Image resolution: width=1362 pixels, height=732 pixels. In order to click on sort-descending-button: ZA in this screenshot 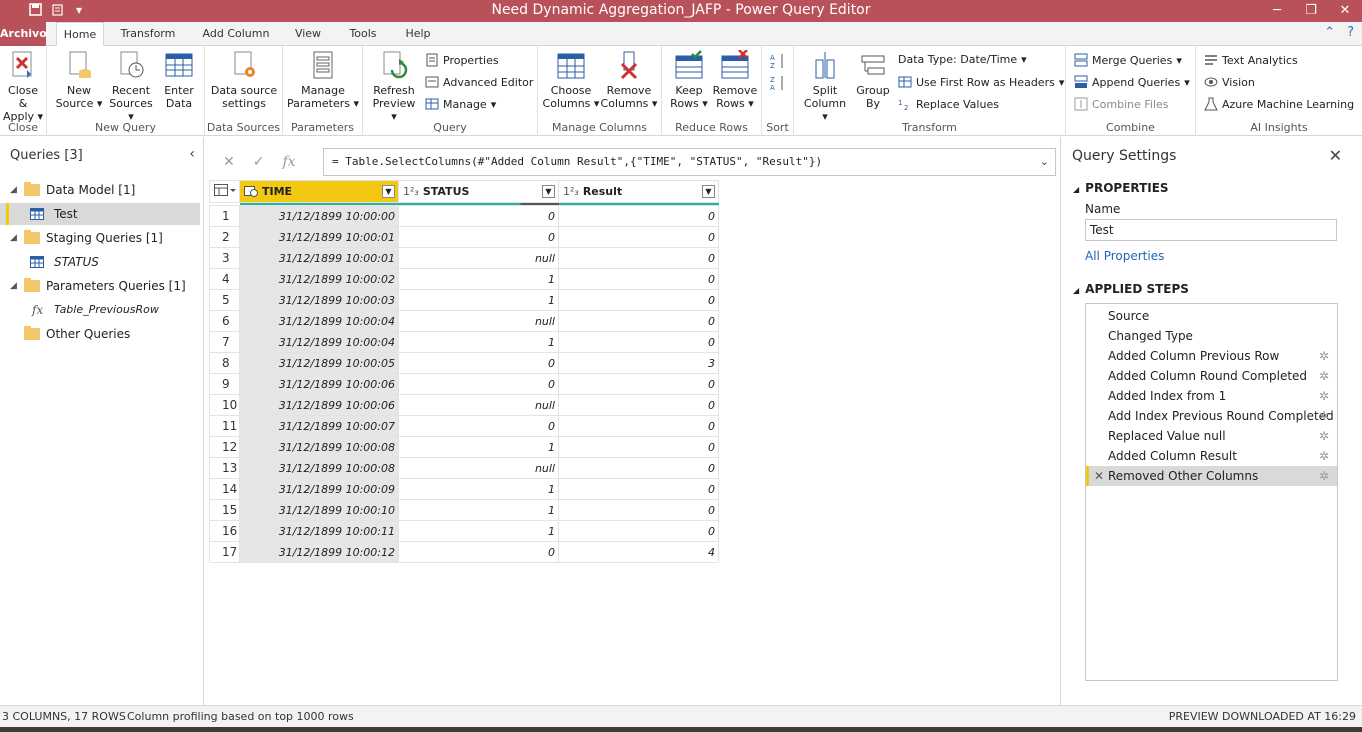, I will do `click(778, 83)`.